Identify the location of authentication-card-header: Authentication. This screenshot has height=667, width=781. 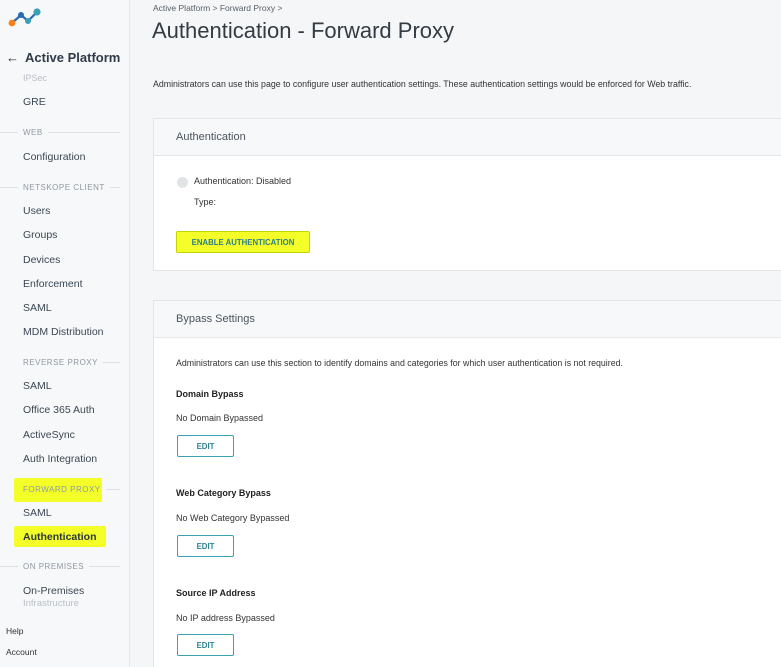
(467, 137).